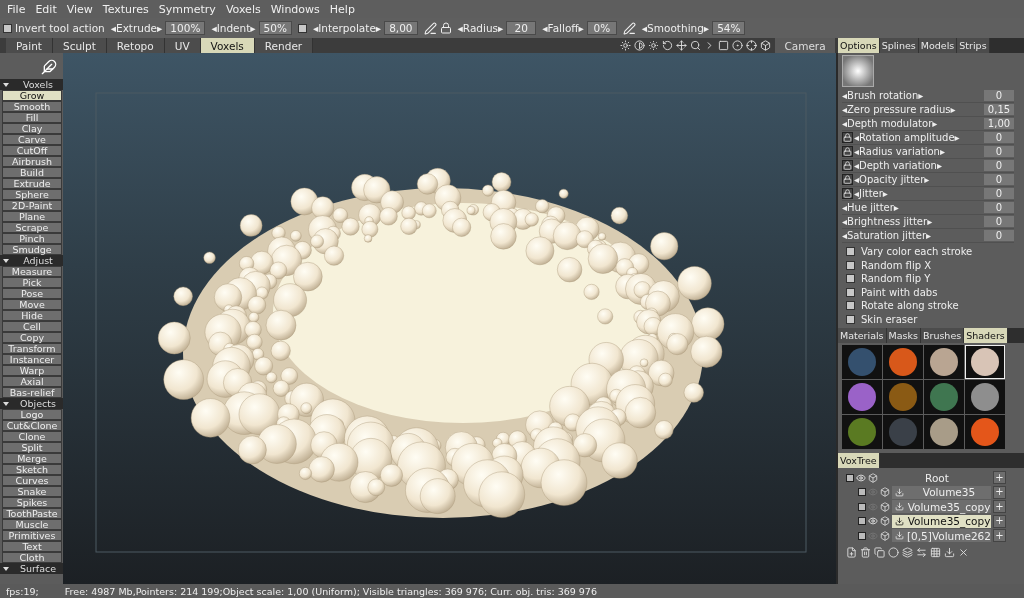 This screenshot has width=1024, height=598. Describe the element at coordinates (32, 282) in the screenshot. I see `tool-button: Pick` at that location.